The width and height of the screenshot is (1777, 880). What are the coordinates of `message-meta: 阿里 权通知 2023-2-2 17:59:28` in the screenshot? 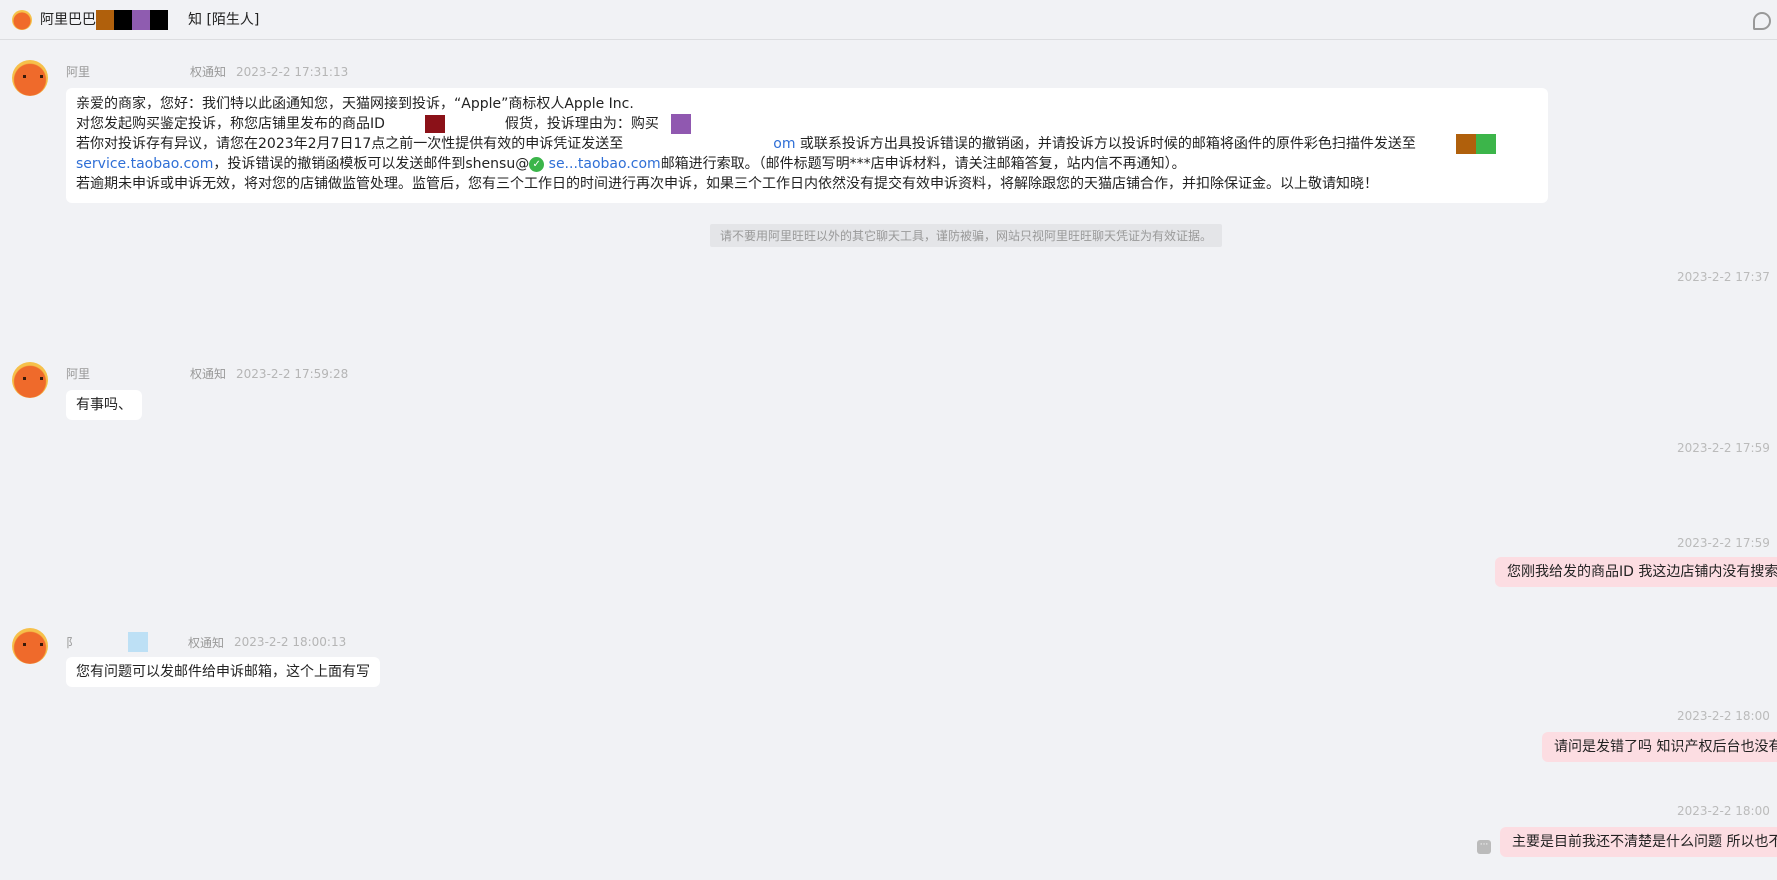 It's located at (207, 373).